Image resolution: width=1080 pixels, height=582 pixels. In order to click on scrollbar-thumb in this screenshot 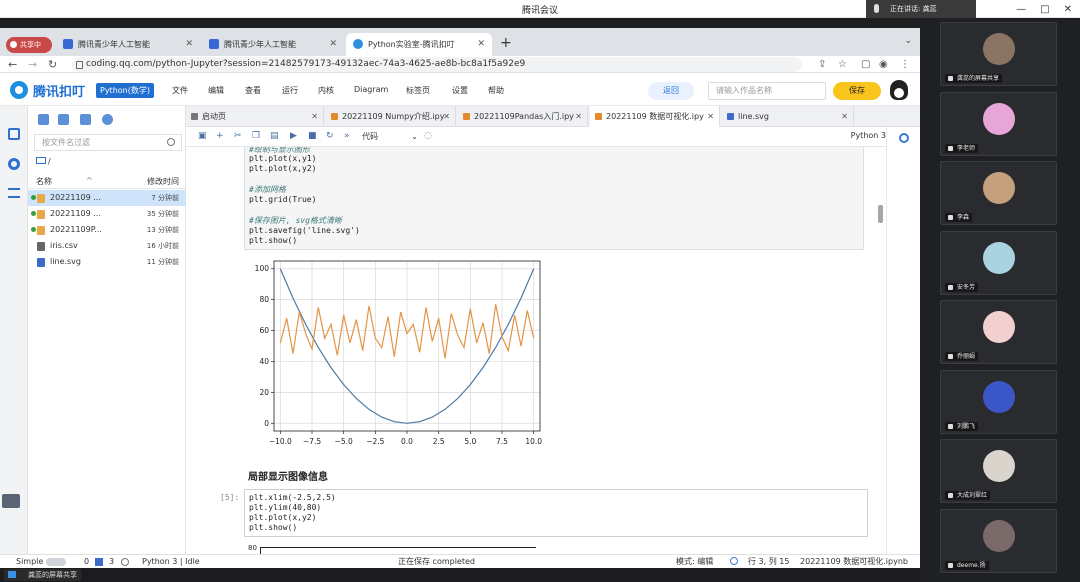, I will do `click(880, 214)`.